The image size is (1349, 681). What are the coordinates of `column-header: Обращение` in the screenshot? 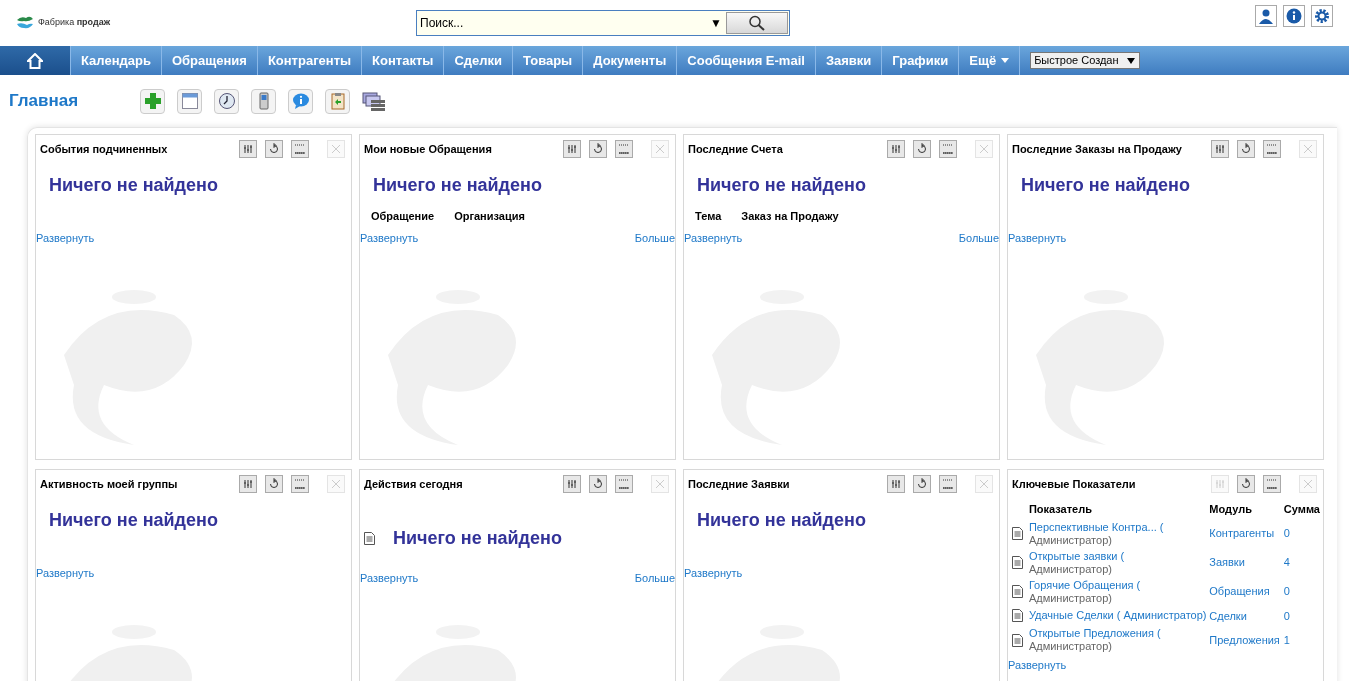 It's located at (403, 216).